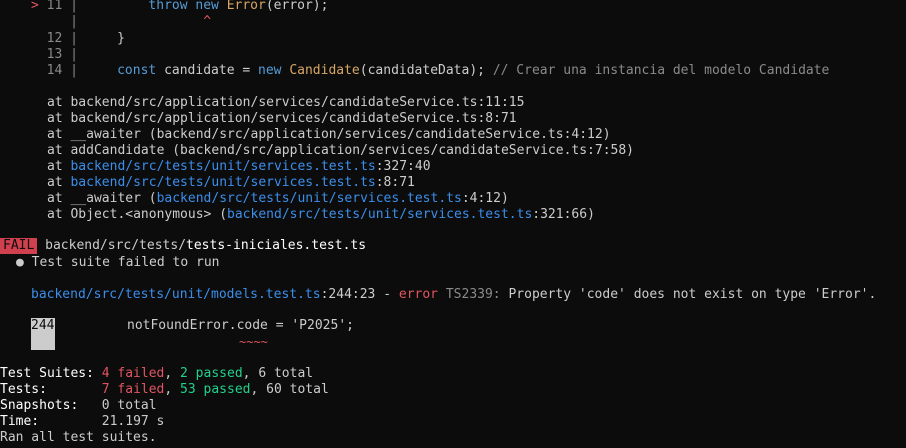  What do you see at coordinates (164, 389) in the screenshot?
I see `summary-tests: Tests: 7 failed, 53 passed, 60 total` at bounding box center [164, 389].